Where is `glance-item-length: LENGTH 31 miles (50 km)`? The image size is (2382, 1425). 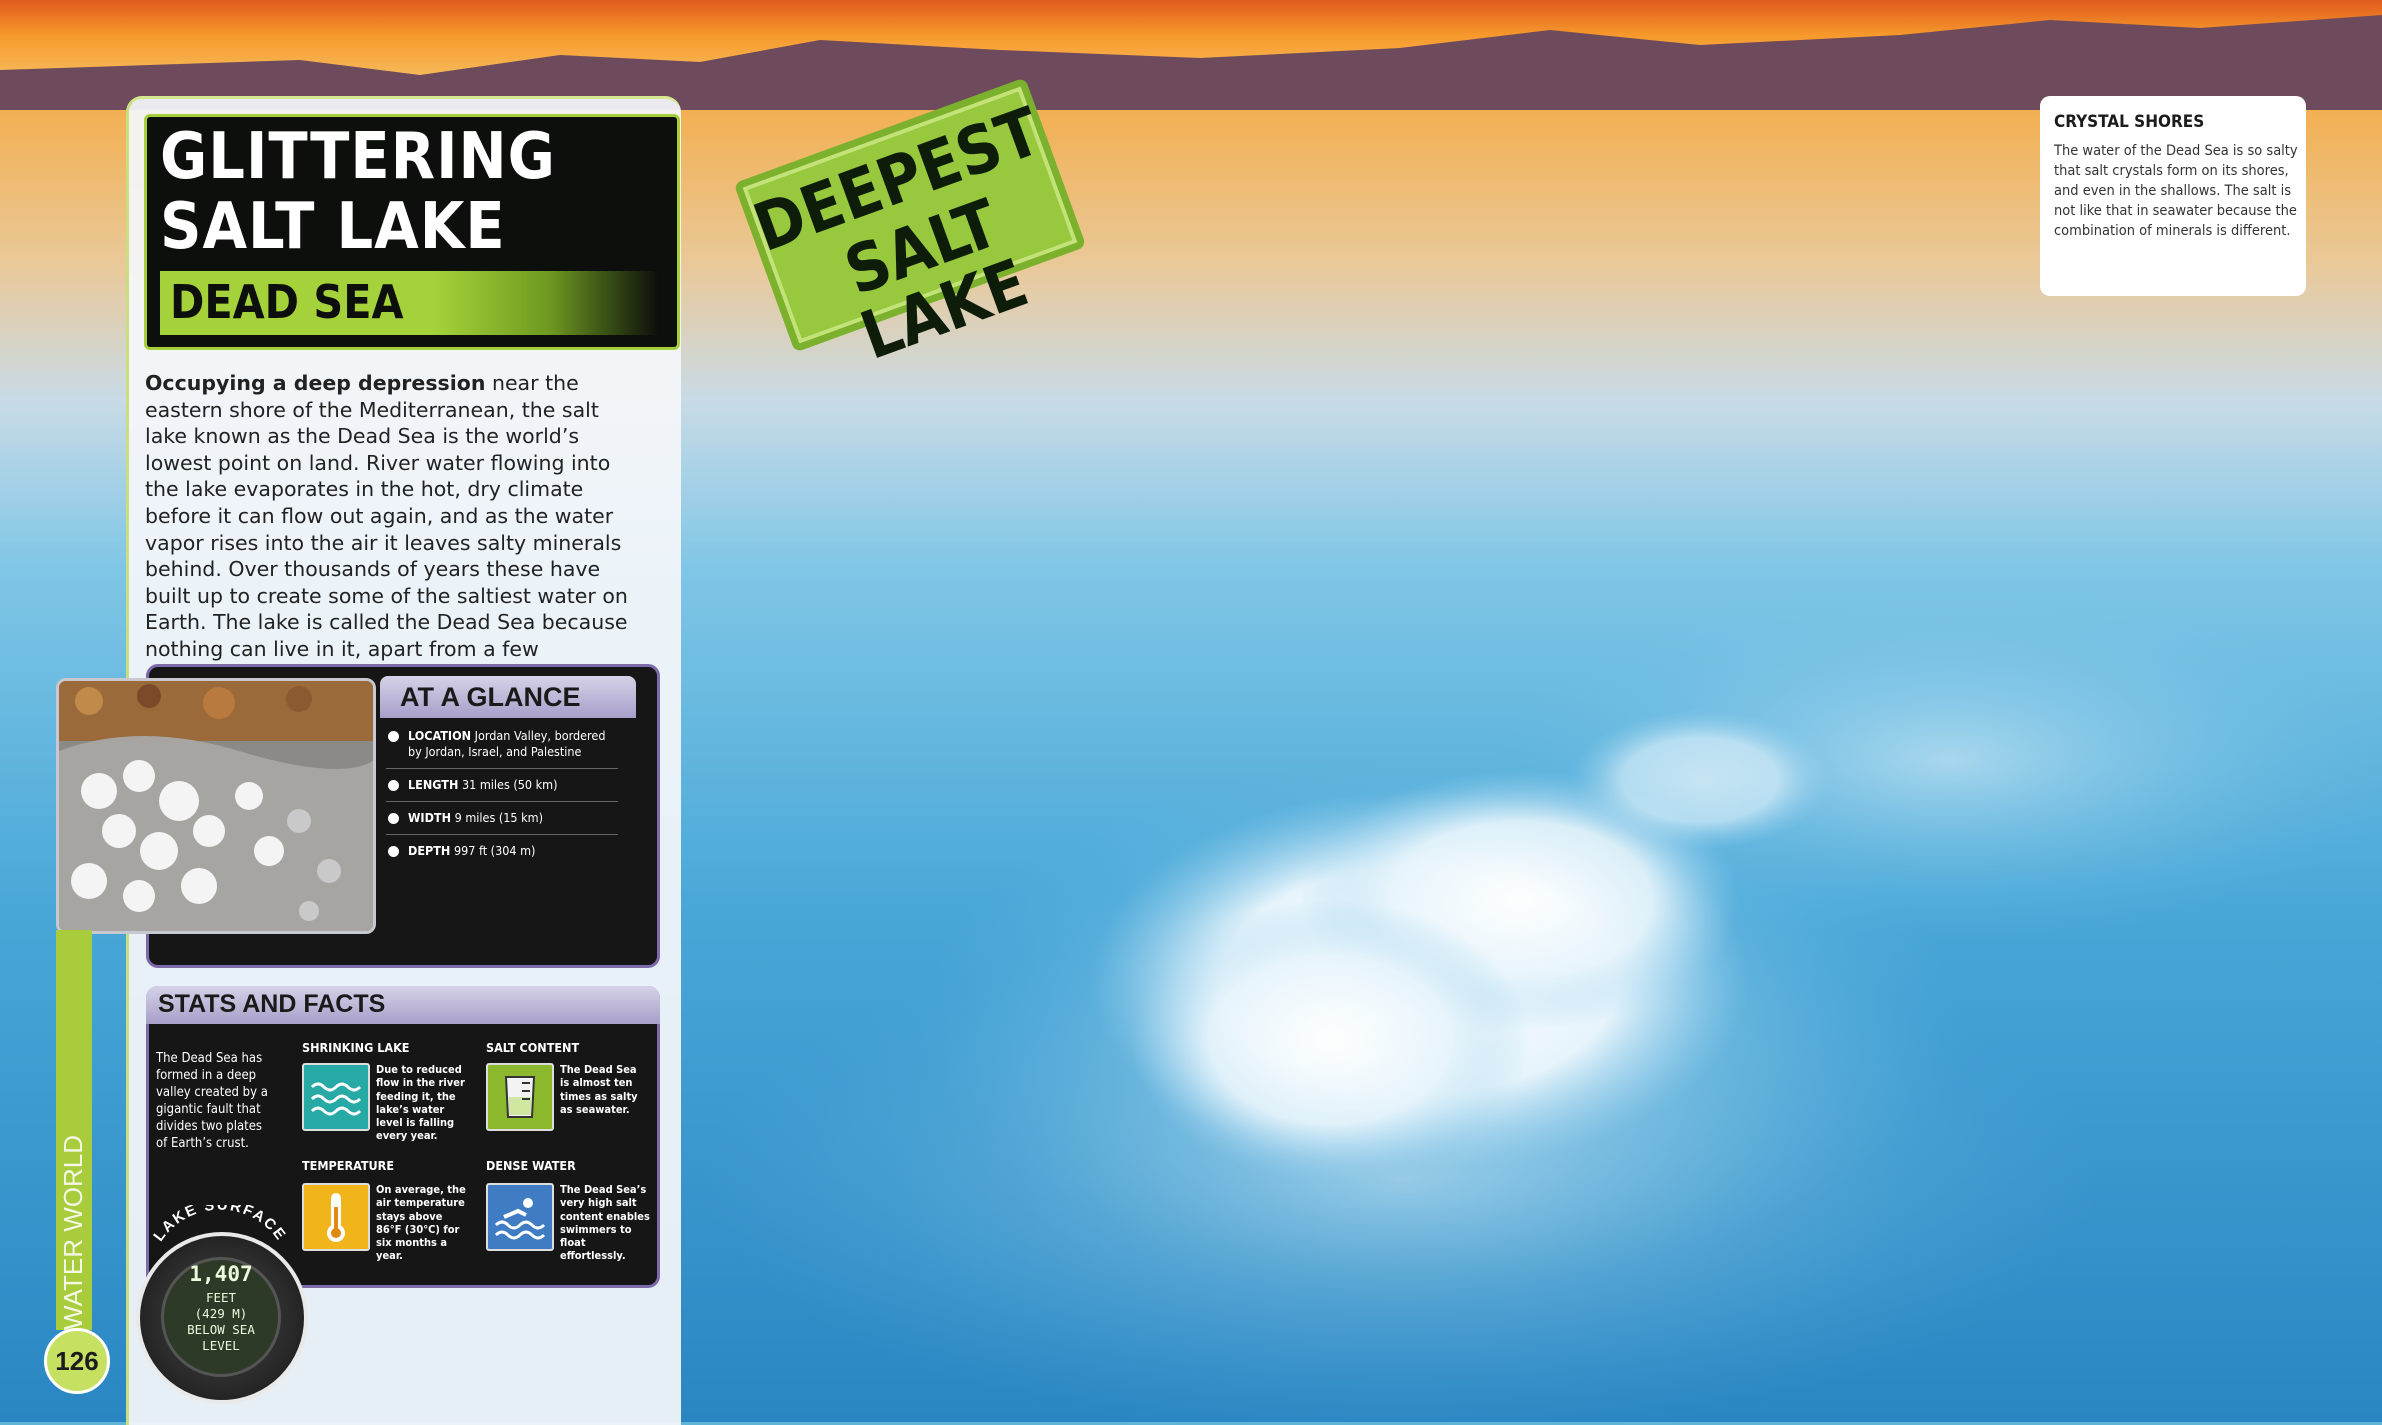
glance-item-length: LENGTH 31 miles (50 km) is located at coordinates (502, 789).